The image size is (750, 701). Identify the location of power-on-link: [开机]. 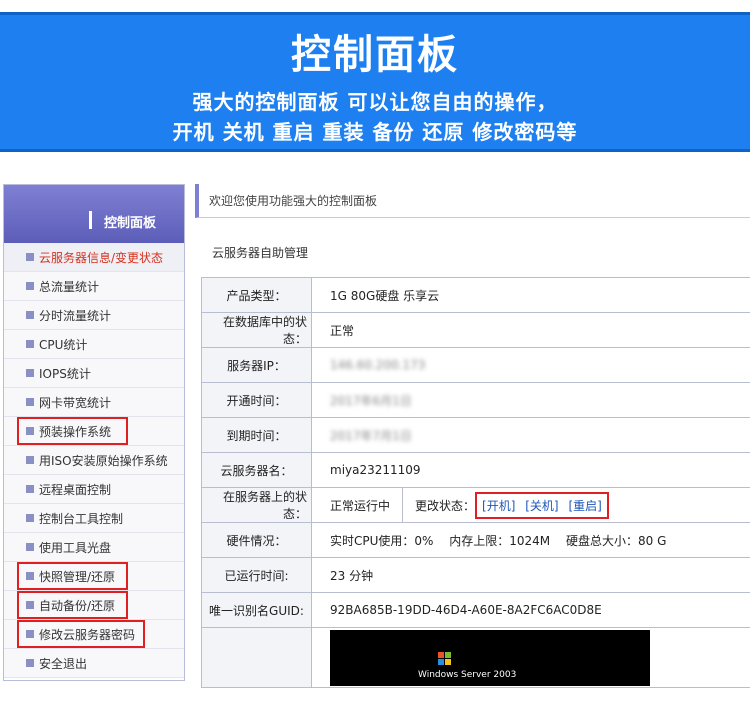
(498, 506).